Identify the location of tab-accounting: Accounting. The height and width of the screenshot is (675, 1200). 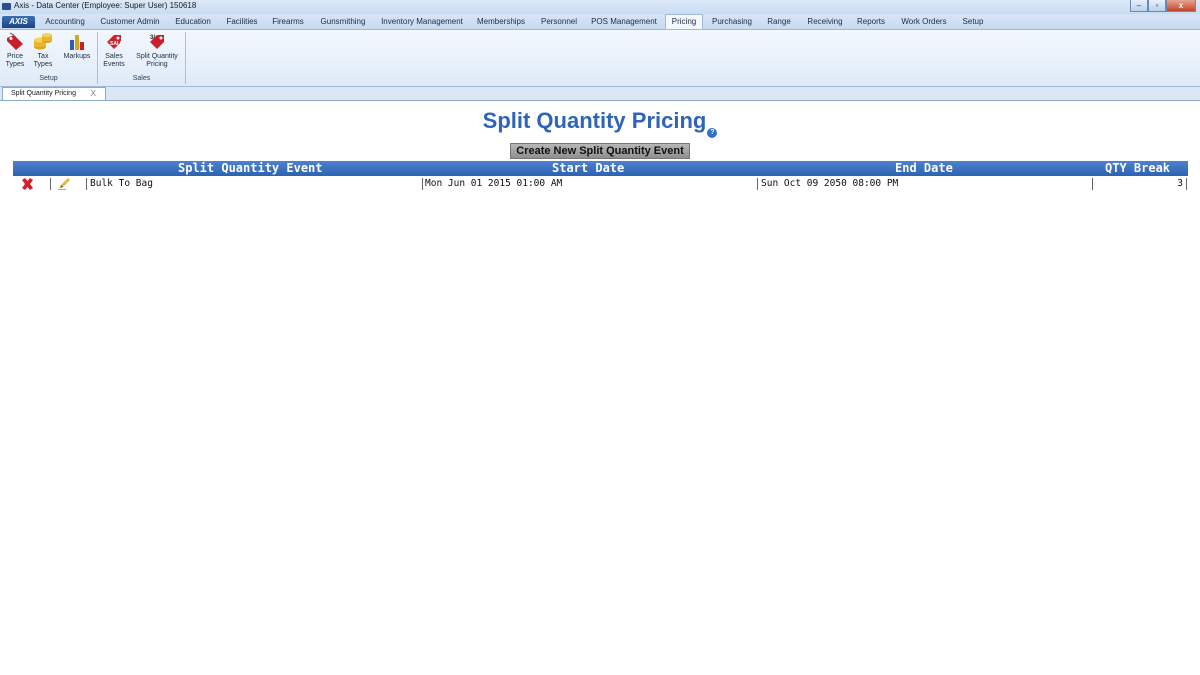
(65, 22).